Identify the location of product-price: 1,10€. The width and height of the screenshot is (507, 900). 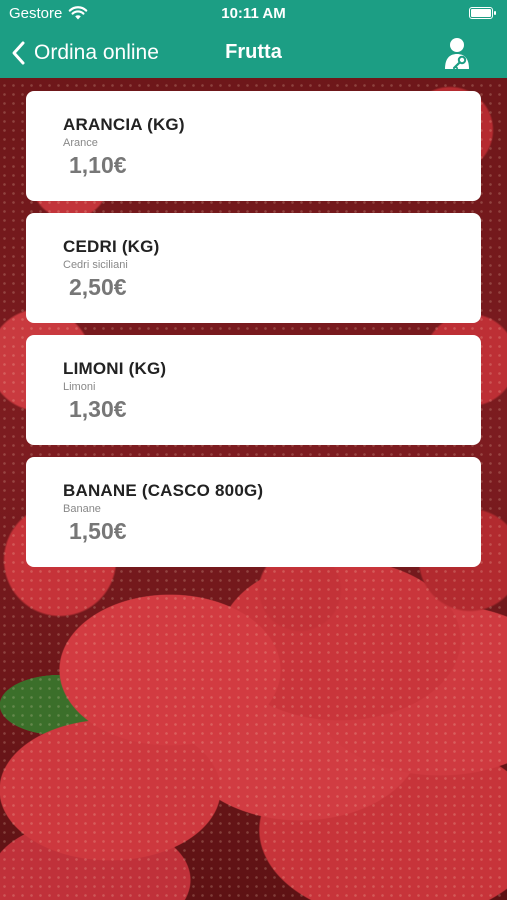
(98, 165).